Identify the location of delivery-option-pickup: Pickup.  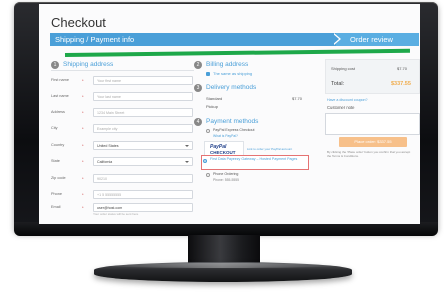
(212, 106).